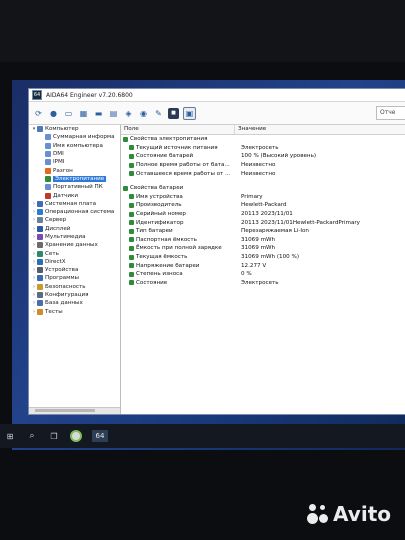  Describe the element at coordinates (300, 222) in the screenshot. I see `field-value: 20113 2023/11/01Hewlett-PackardPrimary` at that location.